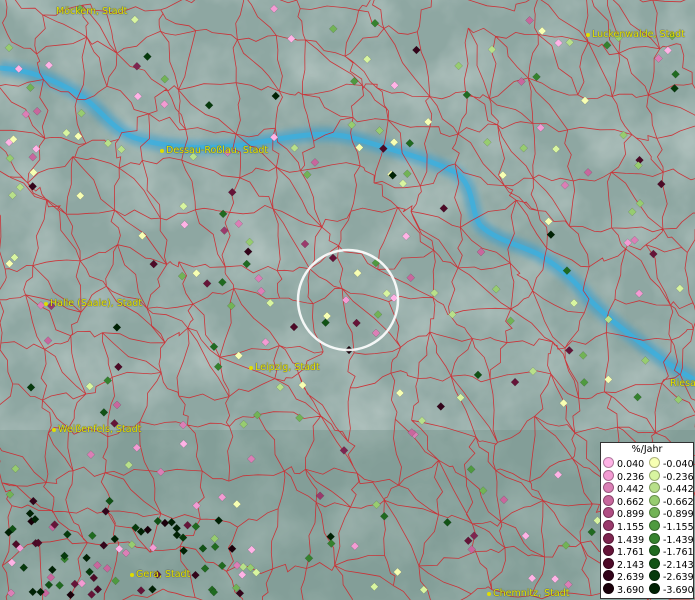 The height and width of the screenshot is (600, 695). Describe the element at coordinates (647, 514) in the screenshot. I see `legend-row: 0.899 -0.899` at that location.